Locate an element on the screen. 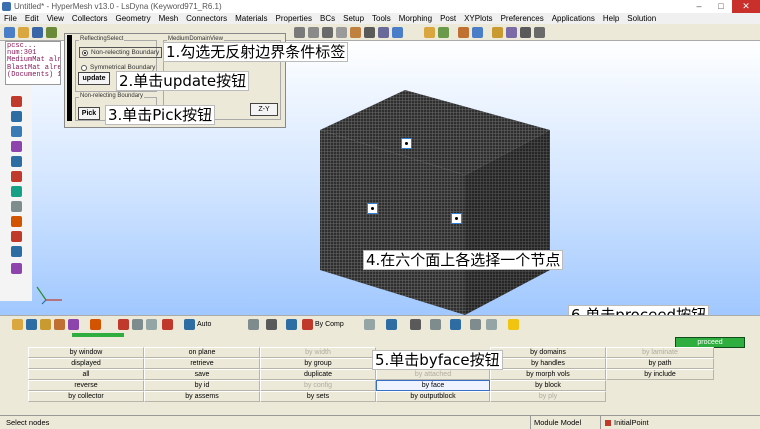 Image resolution: width=760 pixels, height=429 pixels. folder-icon is located at coordinates (45, 324).